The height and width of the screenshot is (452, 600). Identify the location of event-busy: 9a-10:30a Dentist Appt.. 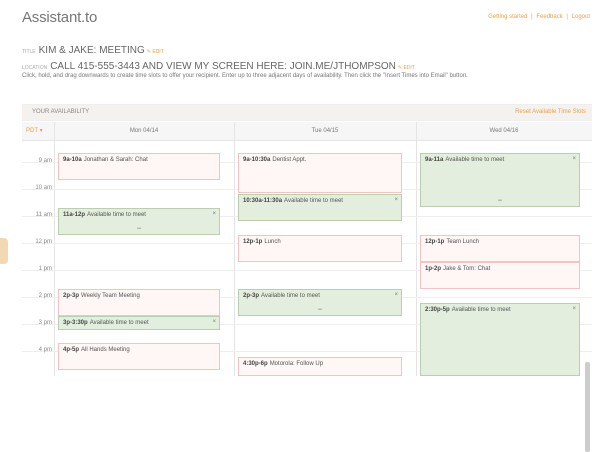
(320, 173).